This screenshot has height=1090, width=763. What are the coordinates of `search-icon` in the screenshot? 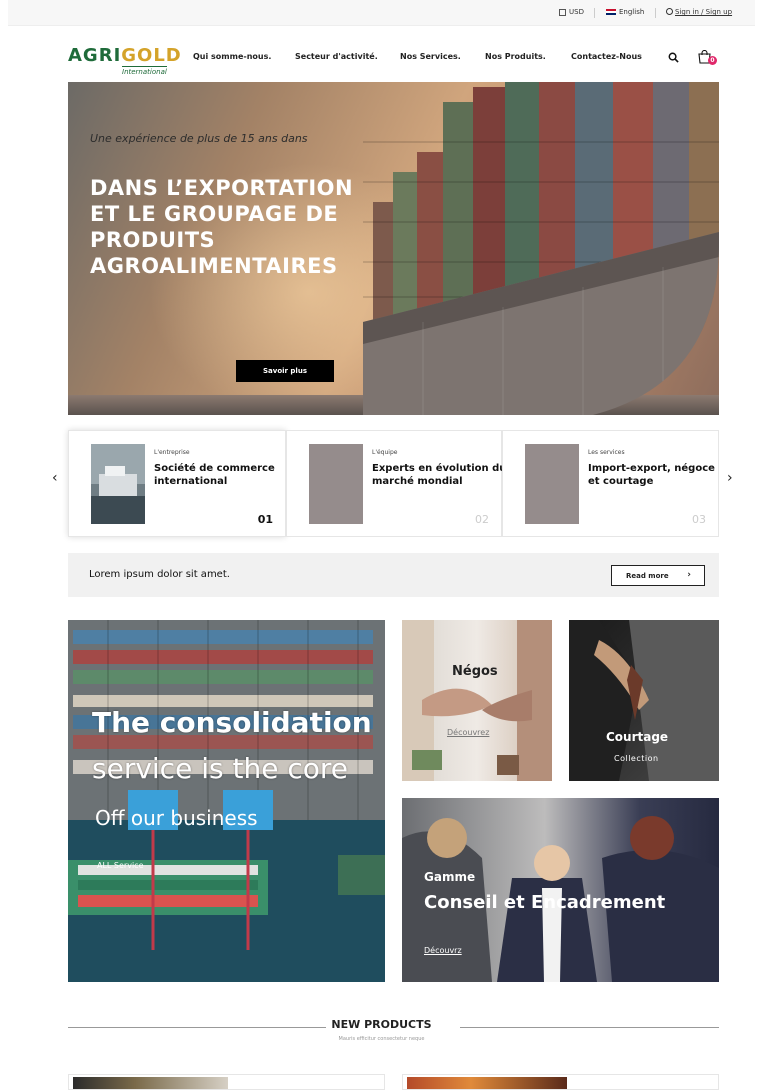 It's located at (673, 57).